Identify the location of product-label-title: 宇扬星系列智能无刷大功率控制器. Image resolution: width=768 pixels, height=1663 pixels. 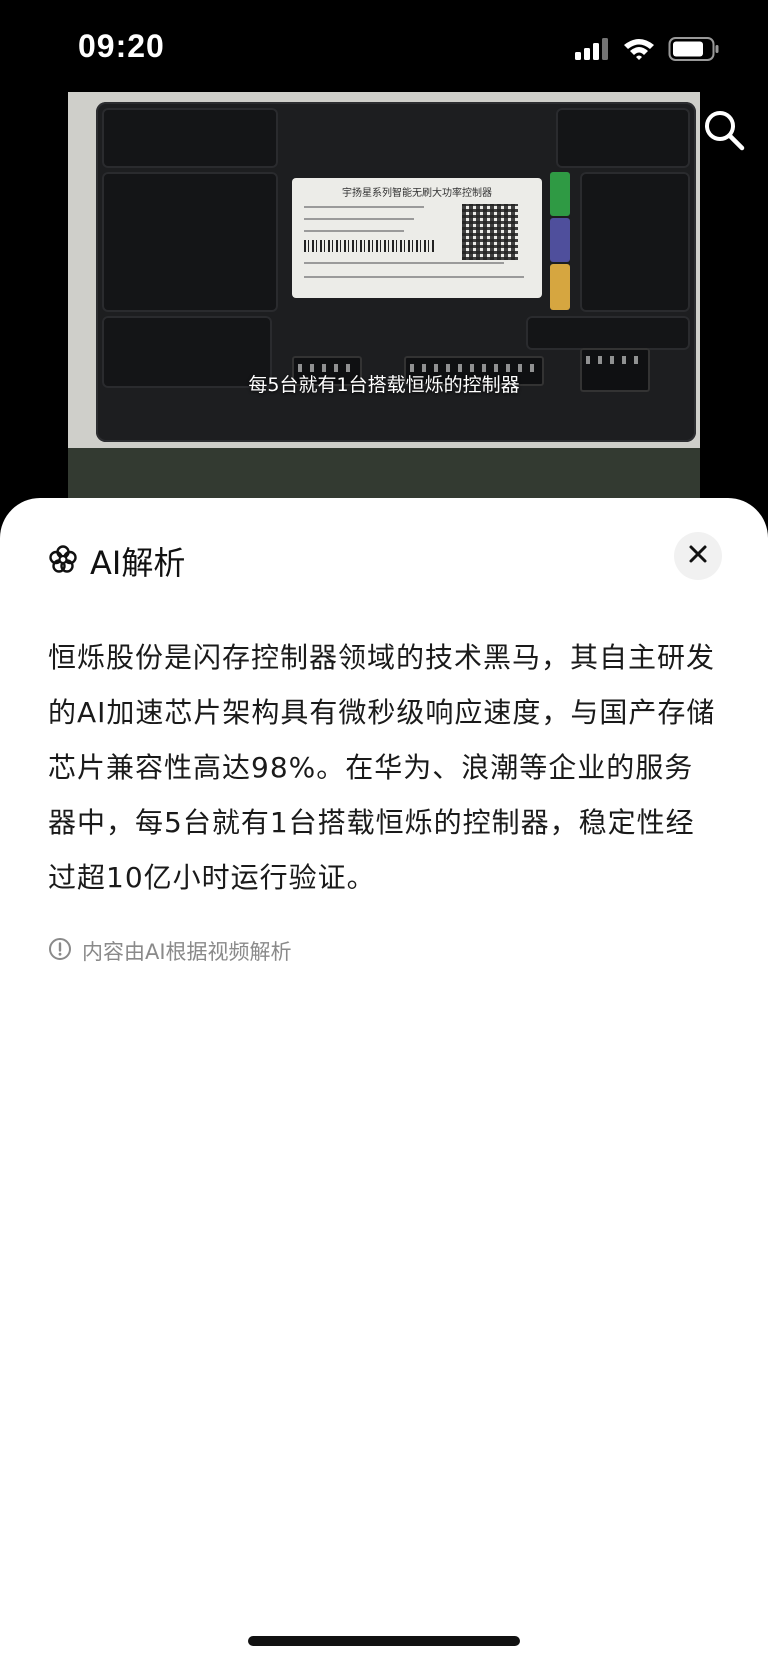
(417, 193).